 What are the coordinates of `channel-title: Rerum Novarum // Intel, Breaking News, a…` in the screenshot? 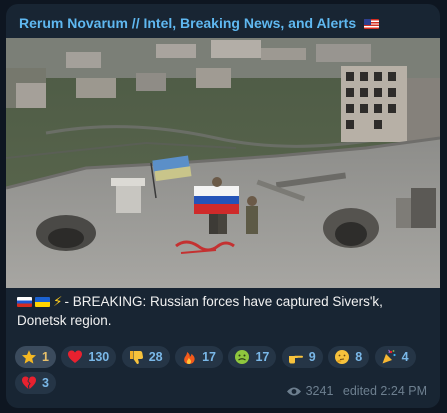 It's located at (199, 23).